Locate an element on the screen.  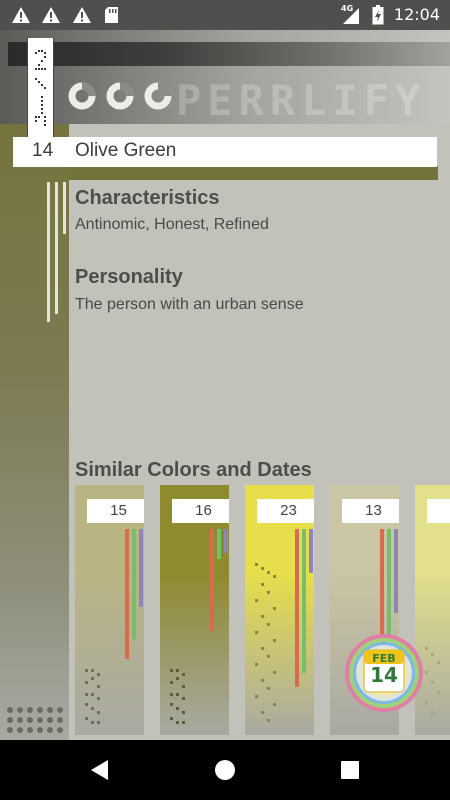
recents-icon is located at coordinates (350, 770).